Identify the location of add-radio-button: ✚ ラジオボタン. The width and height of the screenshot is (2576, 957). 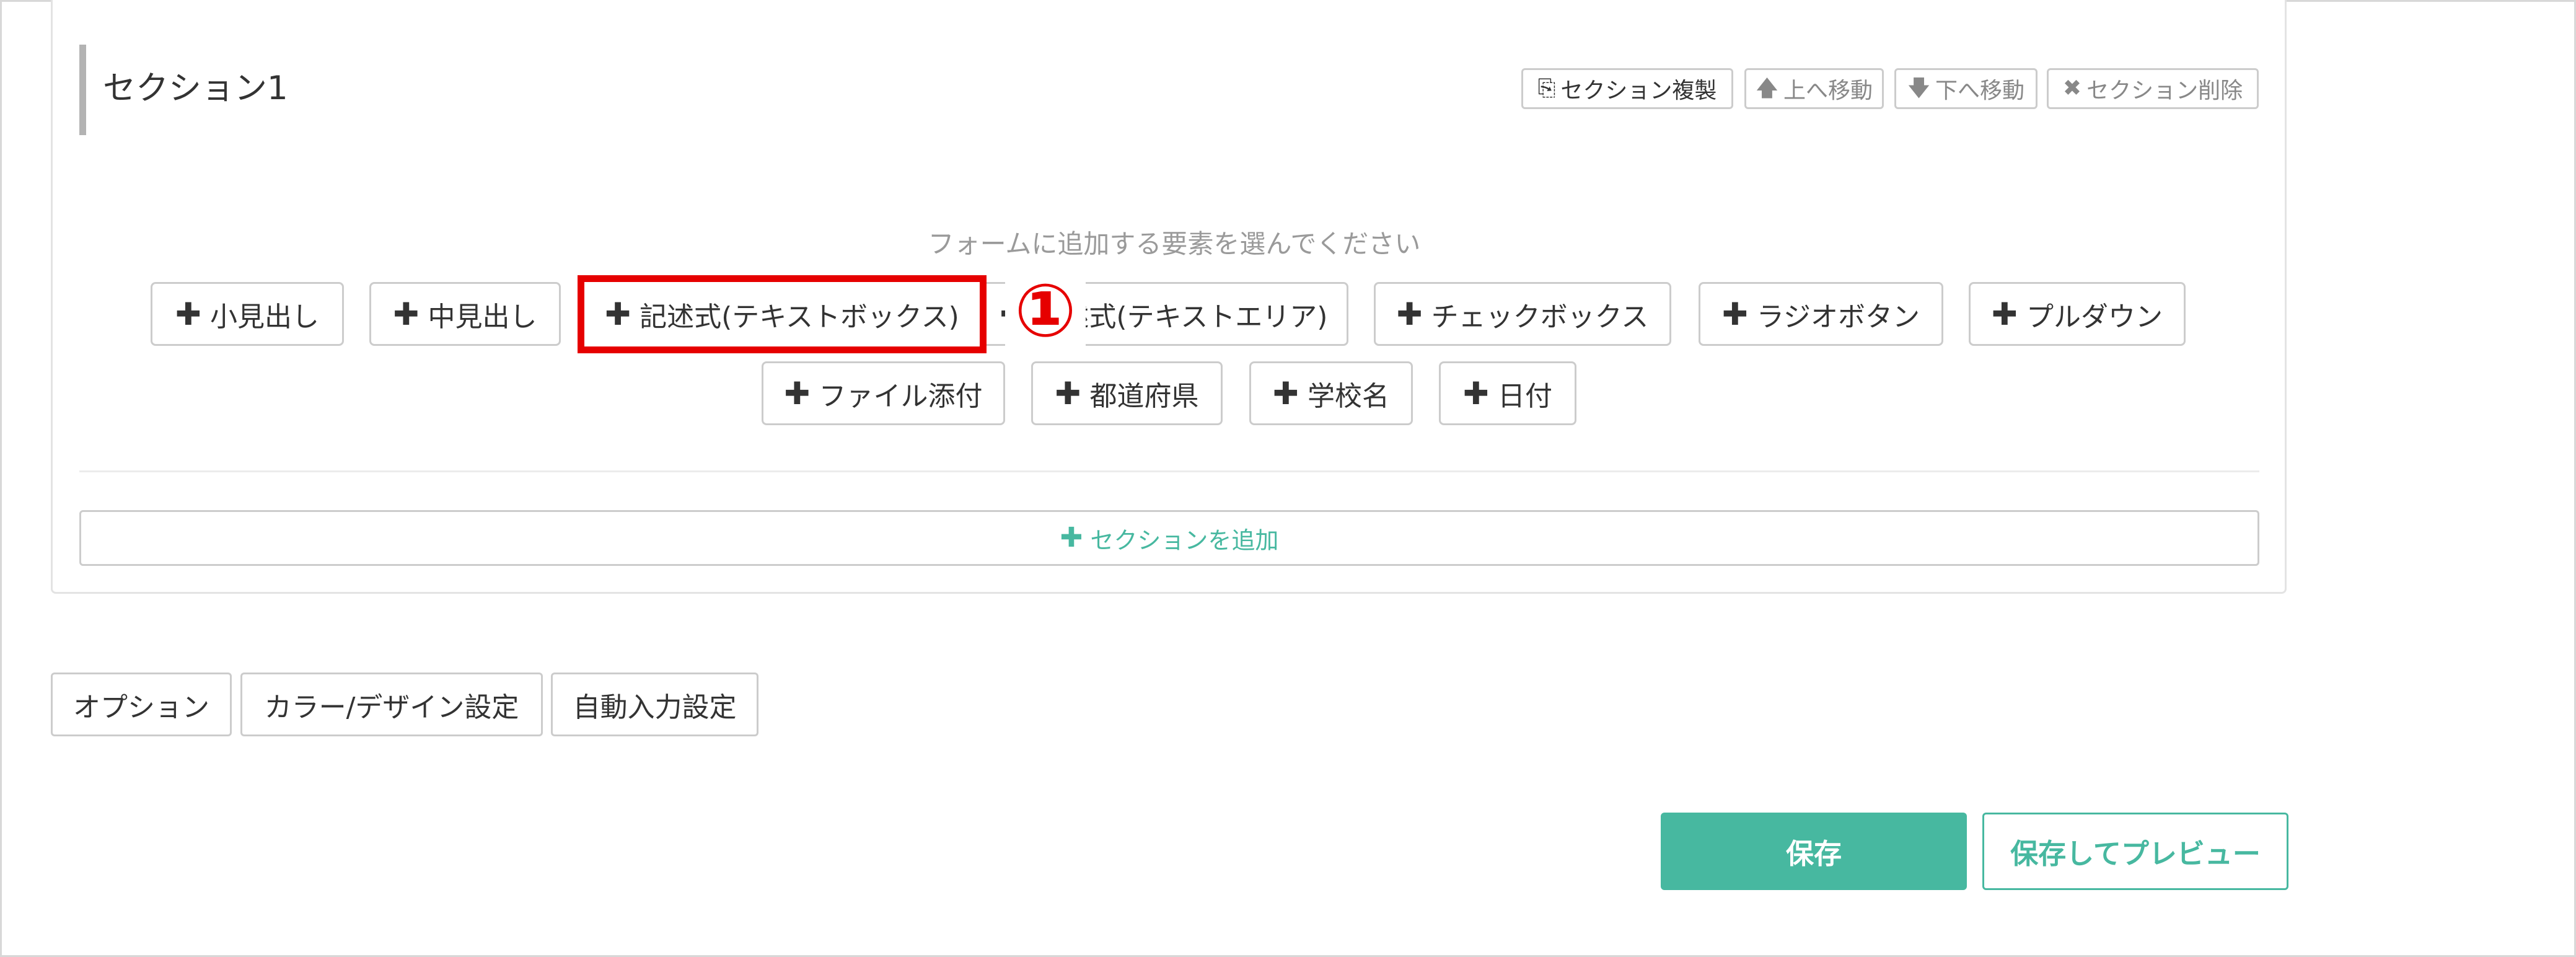
(1821, 314).